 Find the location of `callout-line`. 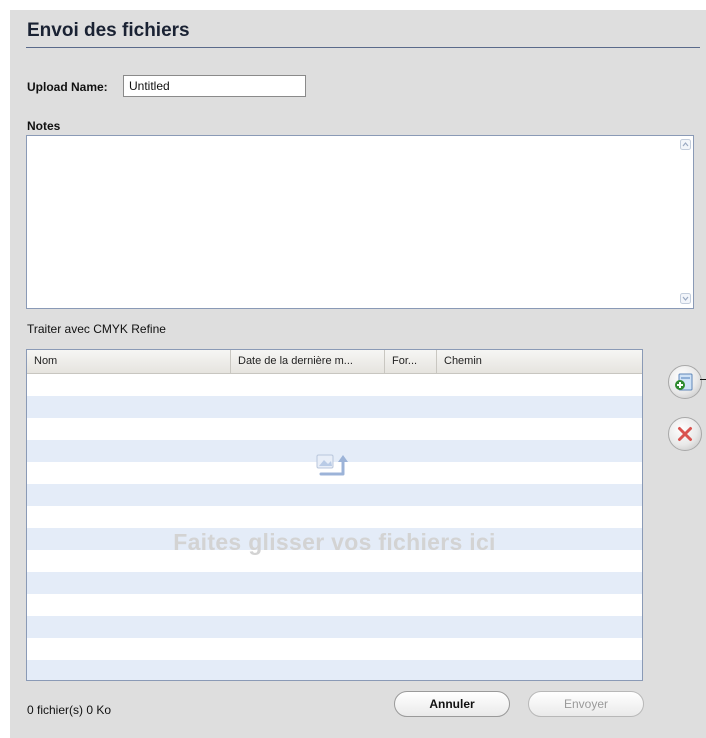

callout-line is located at coordinates (703, 379).